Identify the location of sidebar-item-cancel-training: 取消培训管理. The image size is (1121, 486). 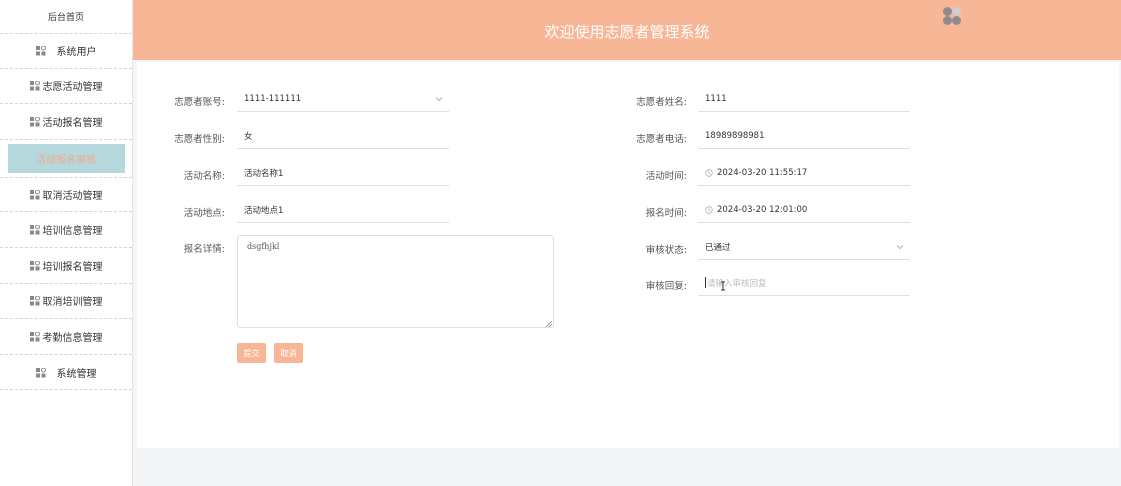
(66, 302).